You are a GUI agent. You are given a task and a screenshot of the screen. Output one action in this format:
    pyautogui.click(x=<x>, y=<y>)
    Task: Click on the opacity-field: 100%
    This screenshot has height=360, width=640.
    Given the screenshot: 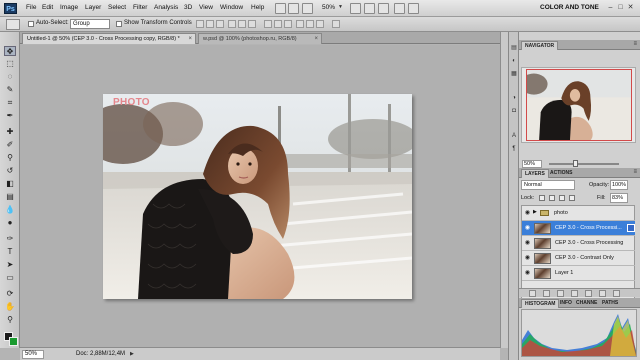 What is the action you would take?
    pyautogui.click(x=619, y=185)
    